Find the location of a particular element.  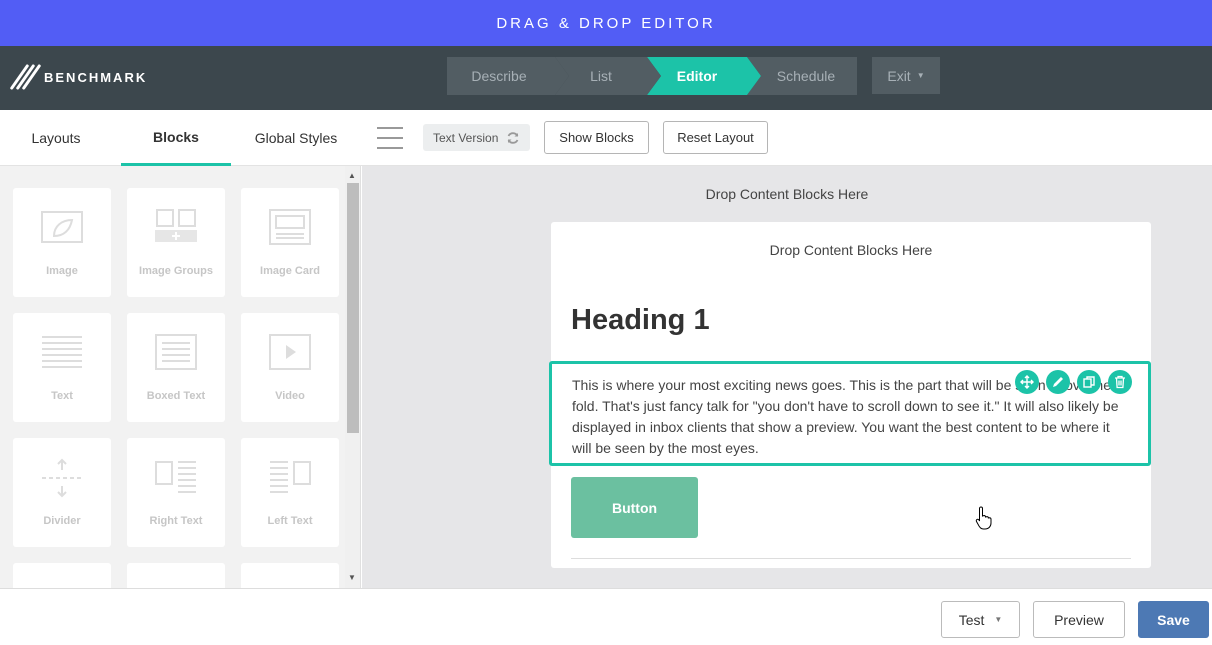

move-icon is located at coordinates (1027, 382).